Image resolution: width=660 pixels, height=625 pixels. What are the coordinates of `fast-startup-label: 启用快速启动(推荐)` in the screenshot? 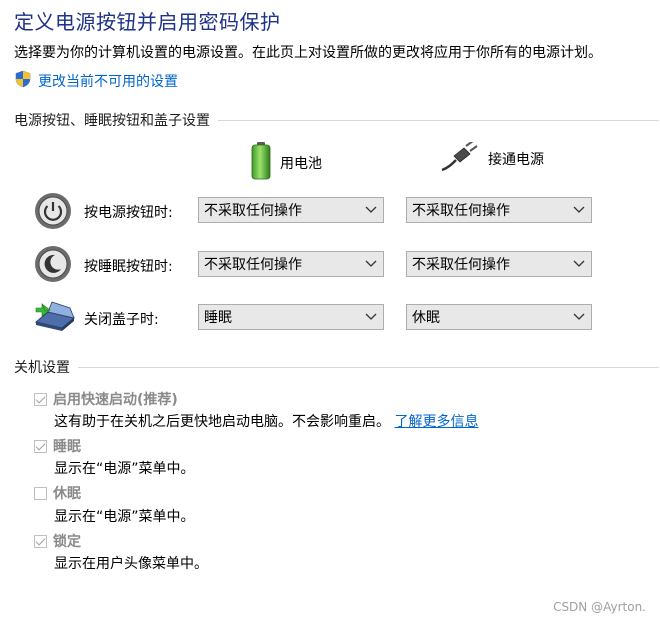 It's located at (115, 400).